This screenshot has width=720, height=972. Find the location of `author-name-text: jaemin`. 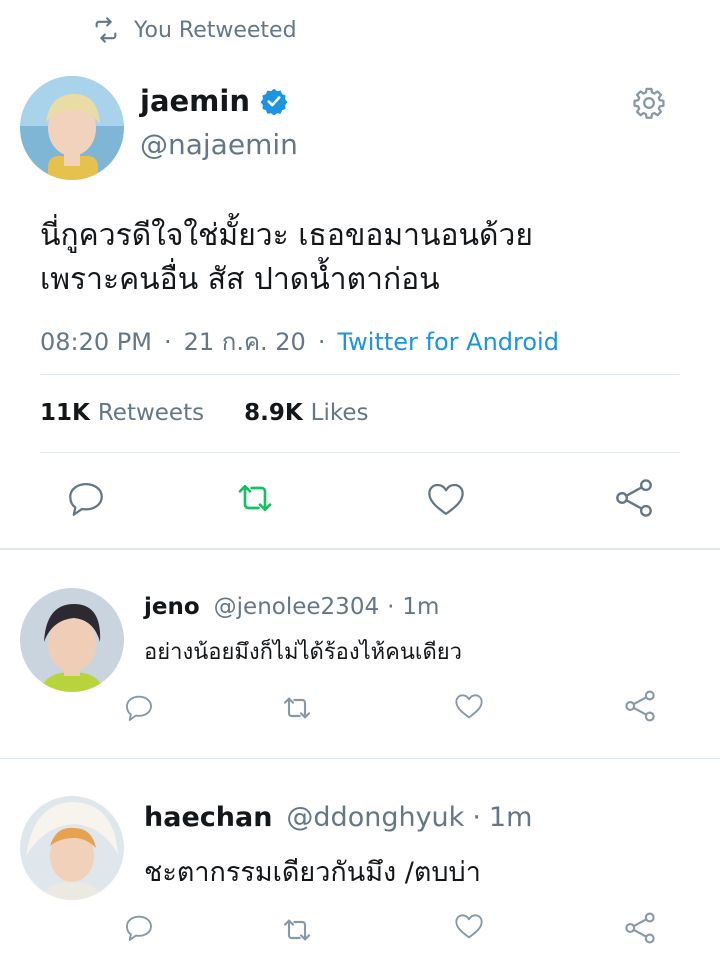

author-name-text: jaemin is located at coordinates (195, 101).